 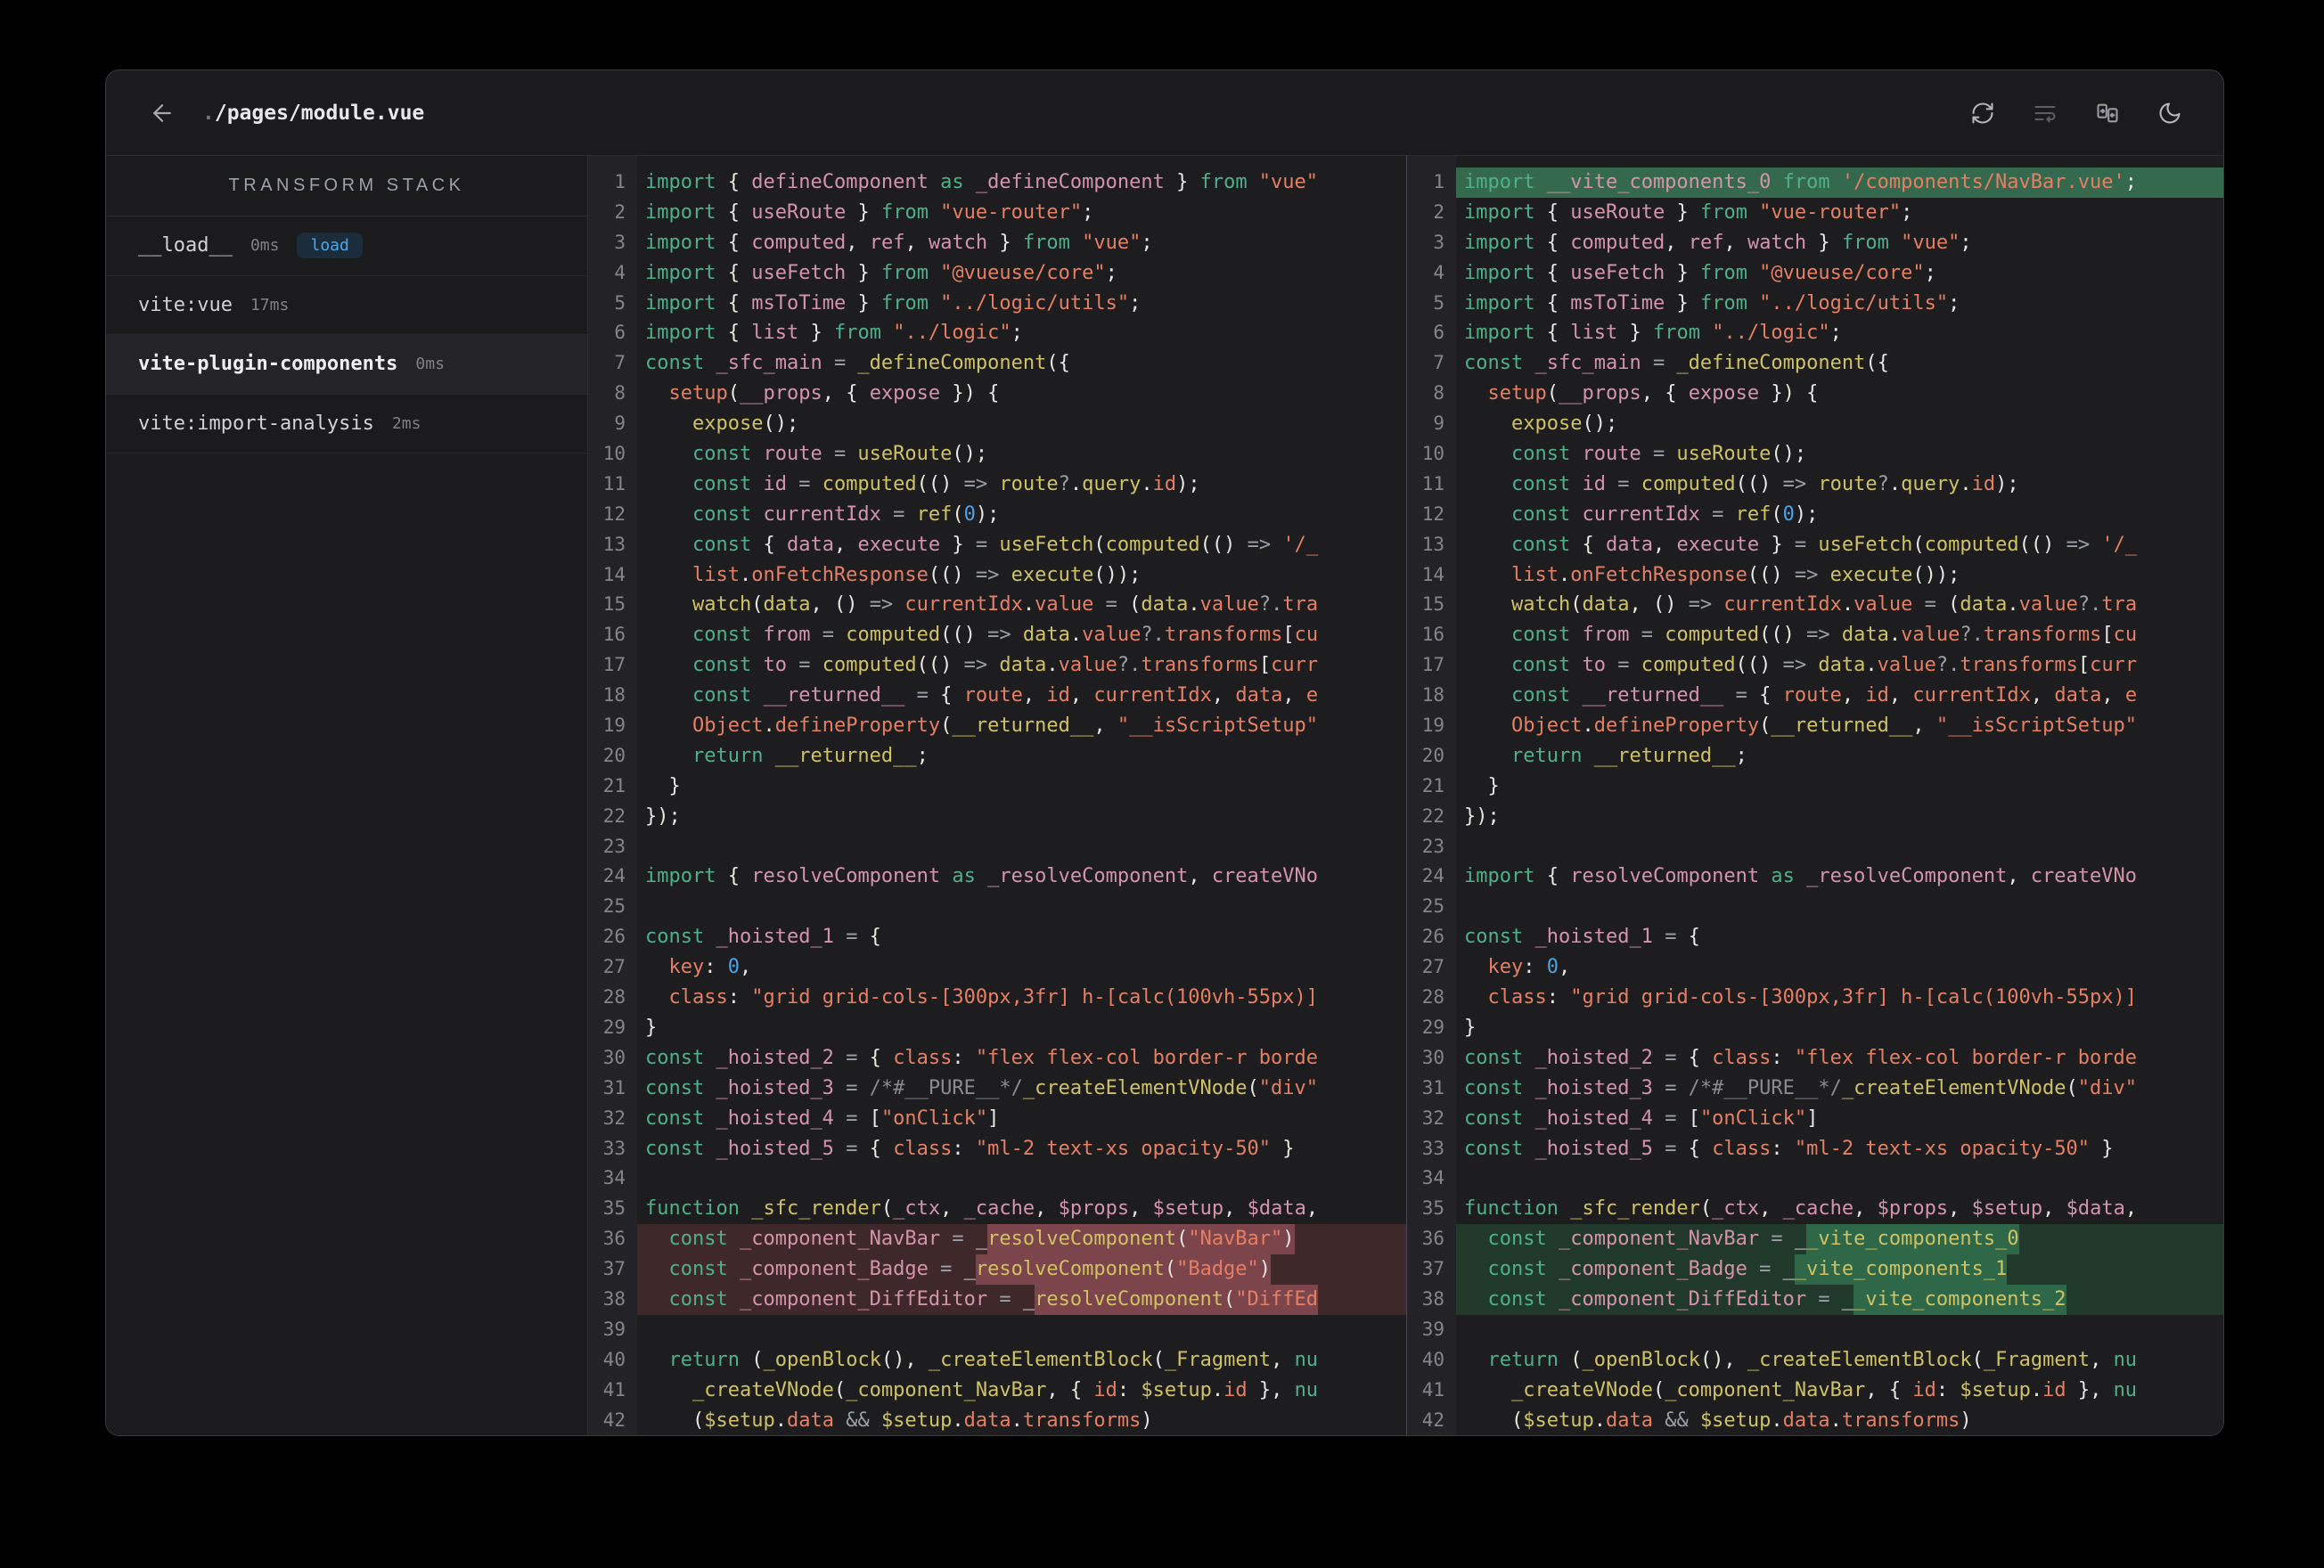 I want to click on plugin-name: vite-plugin-components, so click(x=268, y=364).